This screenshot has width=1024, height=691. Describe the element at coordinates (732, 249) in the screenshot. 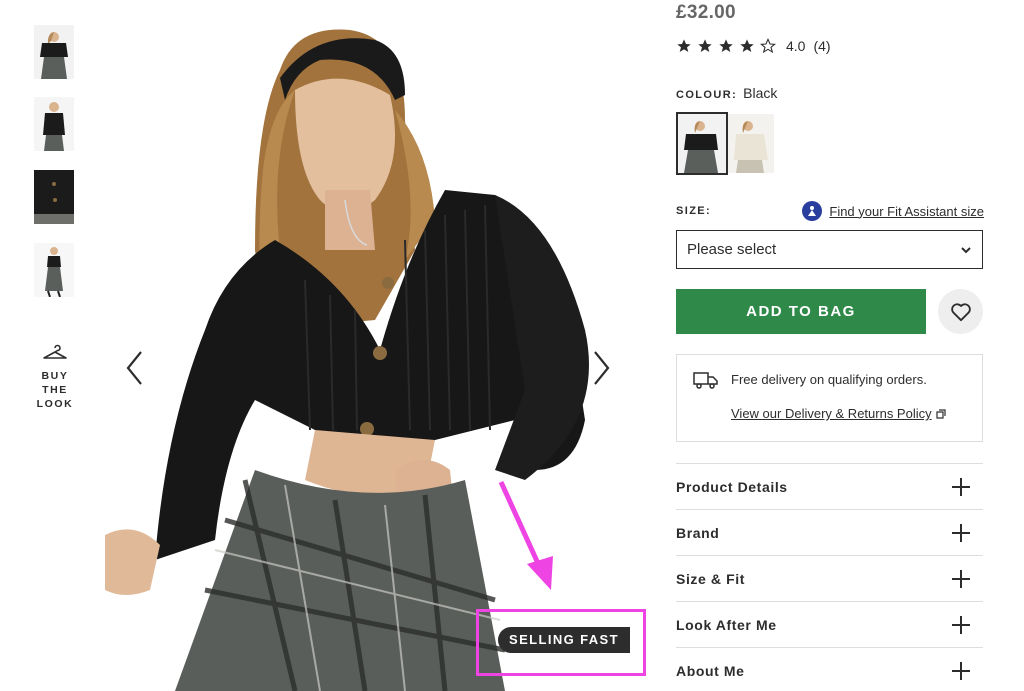

I see `size-select-value: Please select` at that location.